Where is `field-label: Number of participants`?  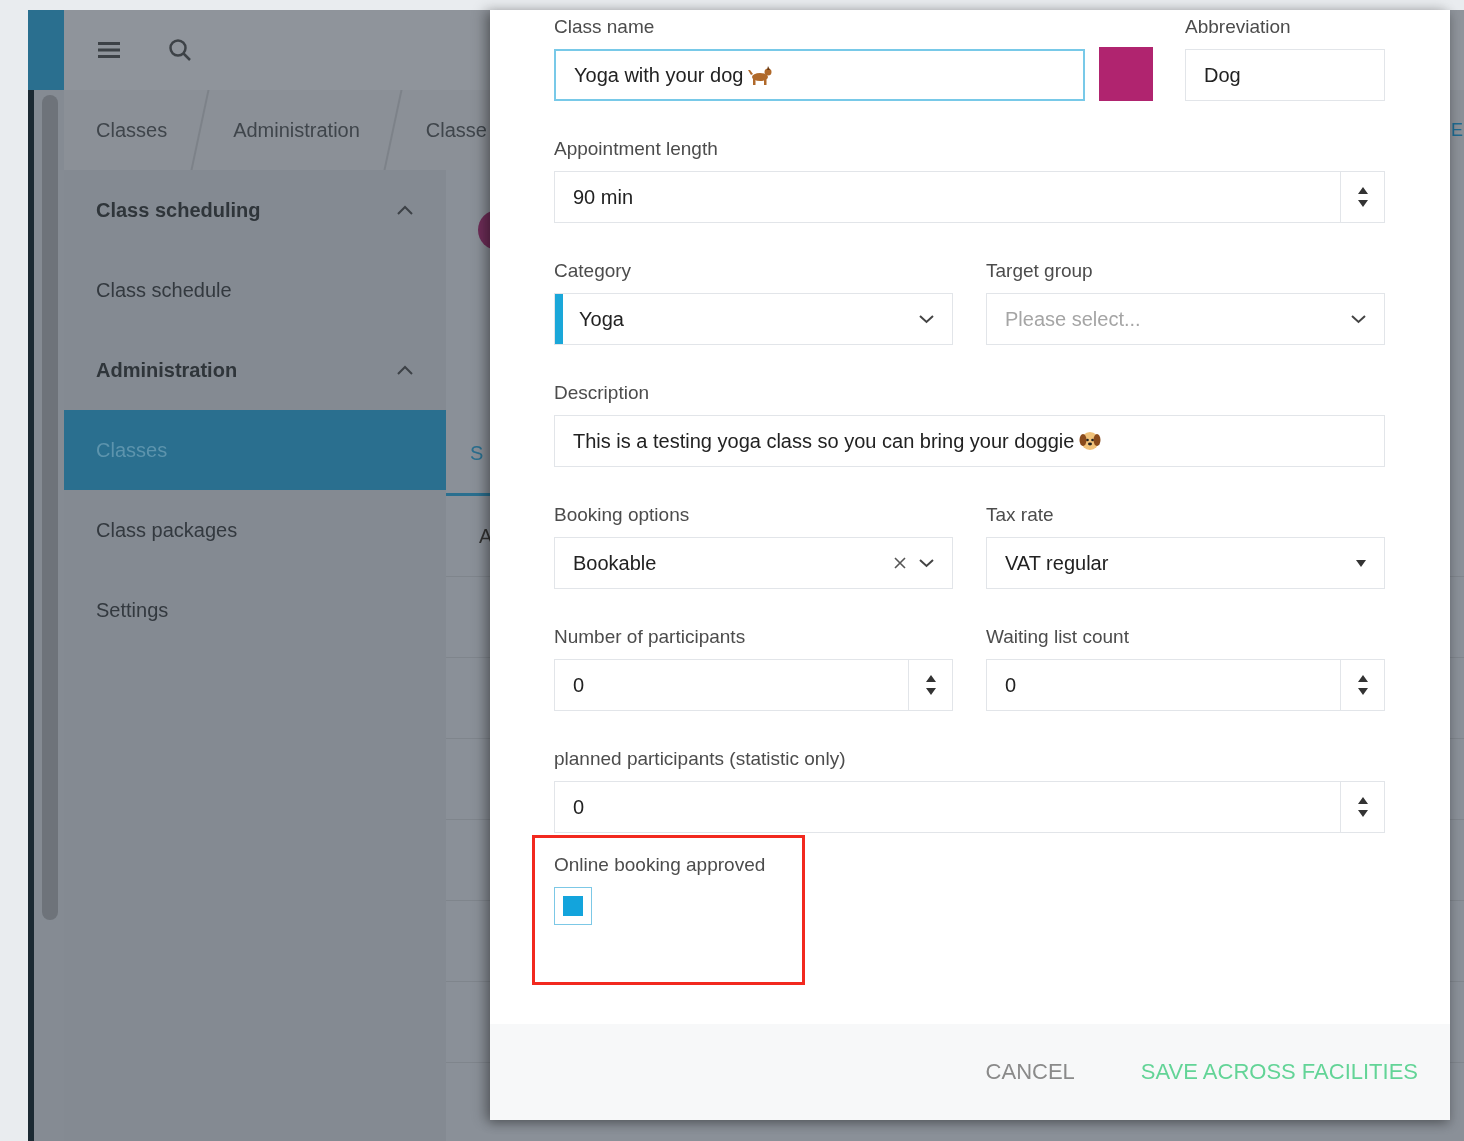
field-label: Number of participants is located at coordinates (650, 637).